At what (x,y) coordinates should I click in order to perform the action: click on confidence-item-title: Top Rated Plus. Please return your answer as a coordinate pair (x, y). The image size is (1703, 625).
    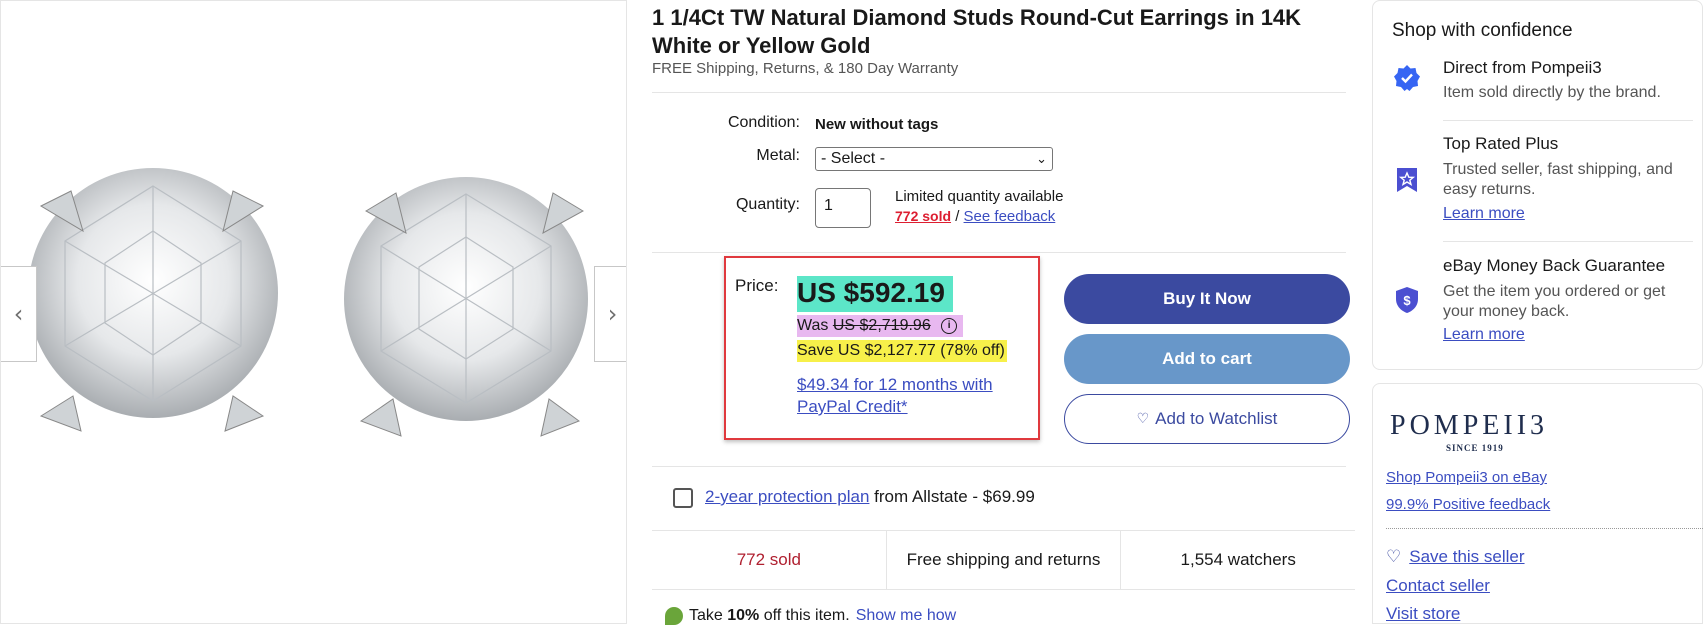
    Looking at the image, I should click on (1501, 143).